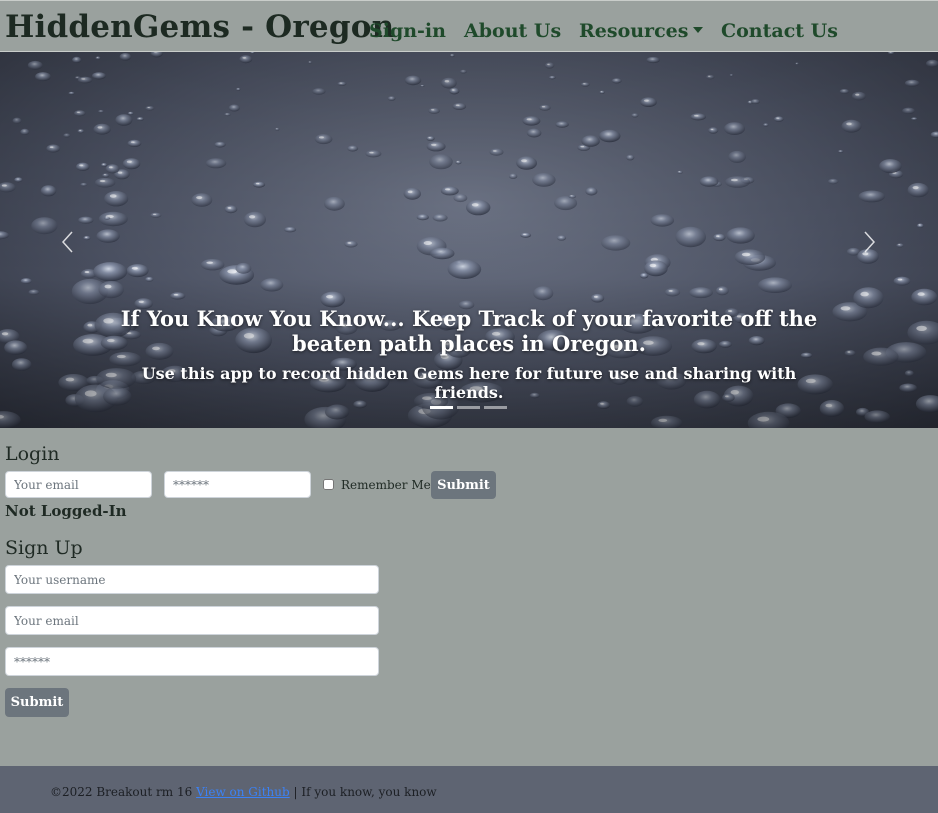  I want to click on signup-heading: Sign Up, so click(44, 548).